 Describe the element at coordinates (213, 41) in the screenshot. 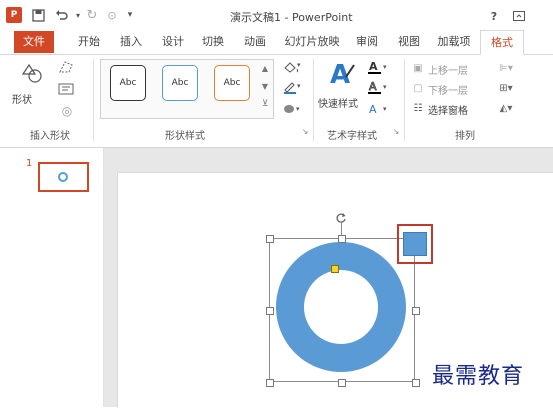

I see `tab-transitions: 切换` at that location.